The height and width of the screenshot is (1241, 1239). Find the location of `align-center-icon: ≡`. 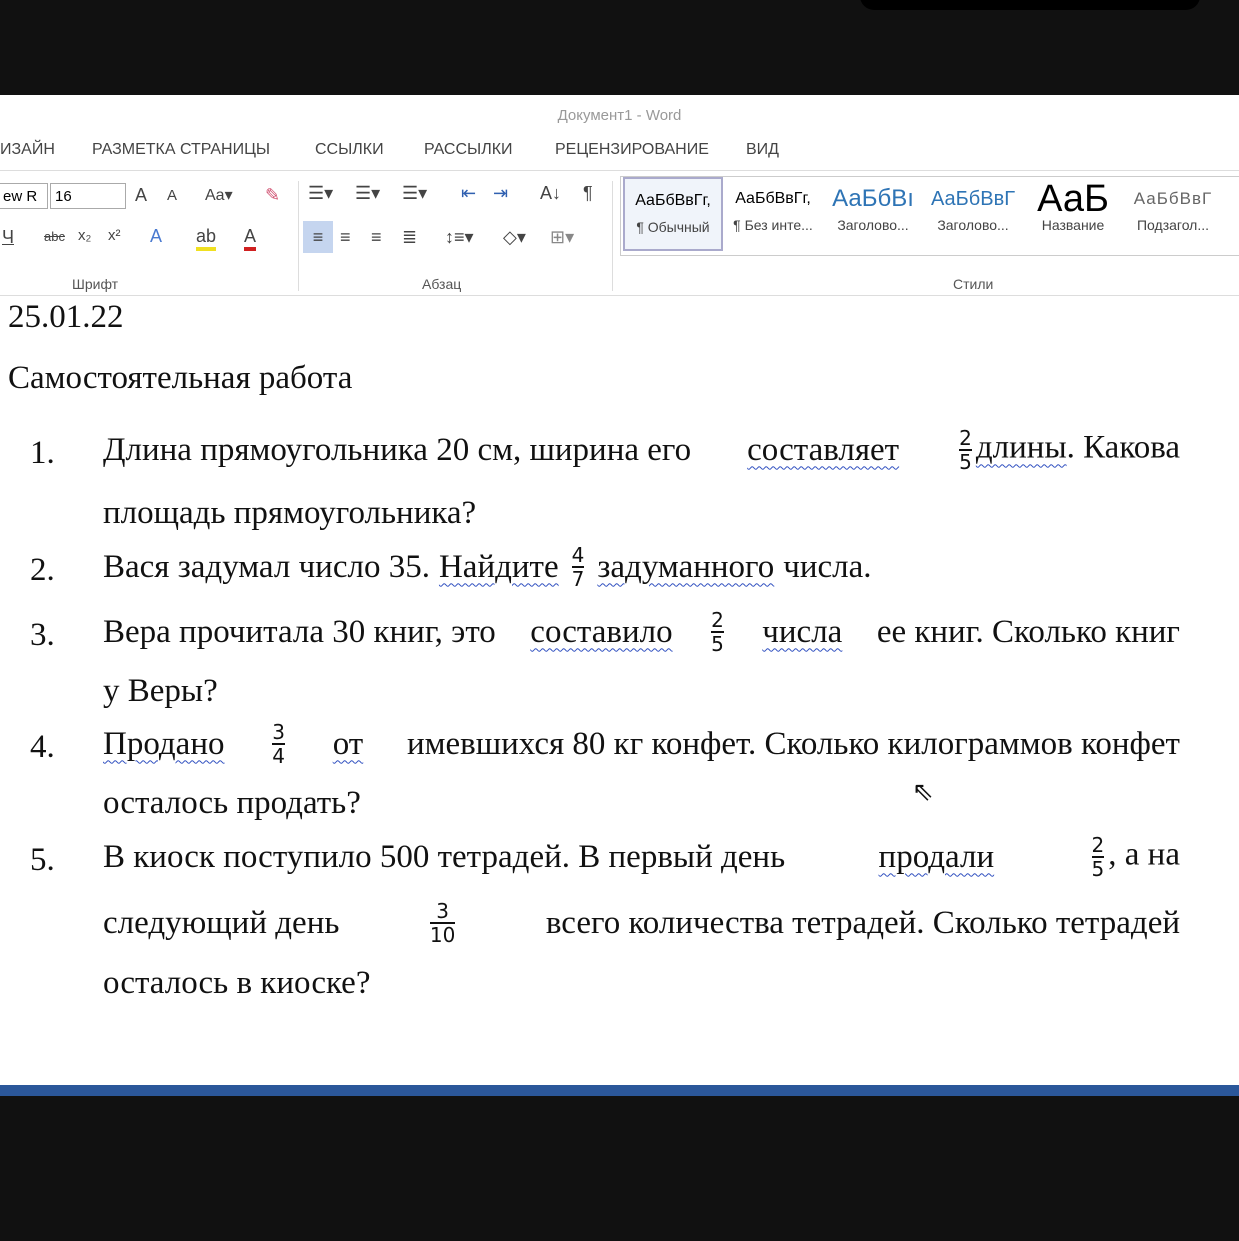

align-center-icon: ≡ is located at coordinates (345, 237).